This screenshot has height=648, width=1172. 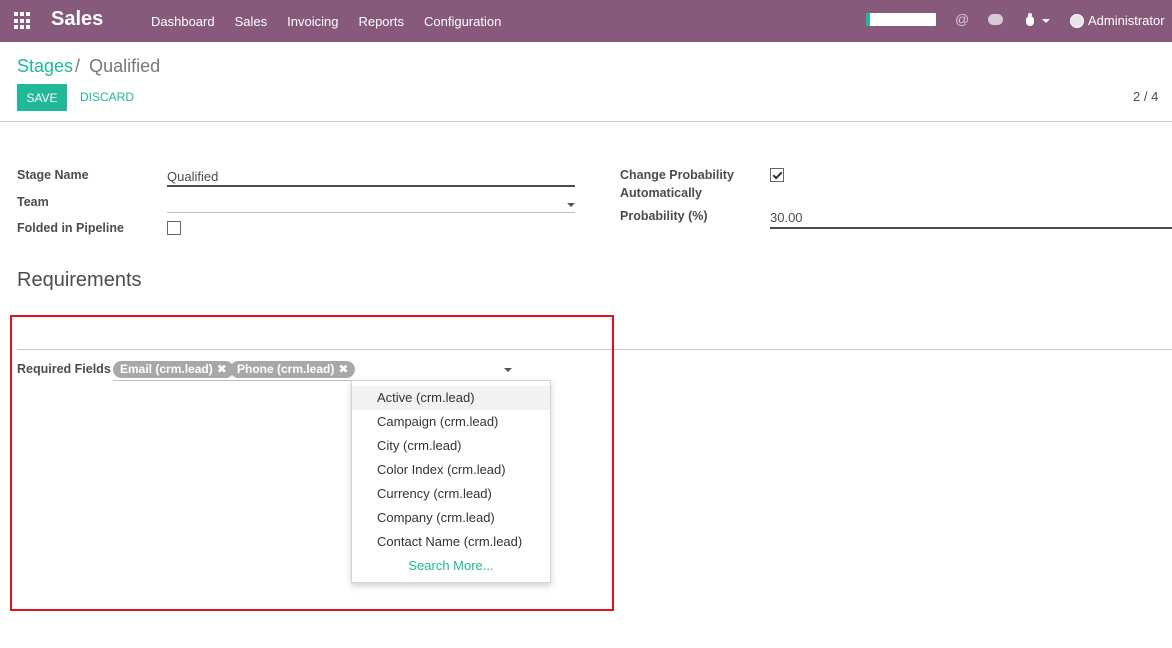 I want to click on folded-checkbox, so click(x=174, y=228).